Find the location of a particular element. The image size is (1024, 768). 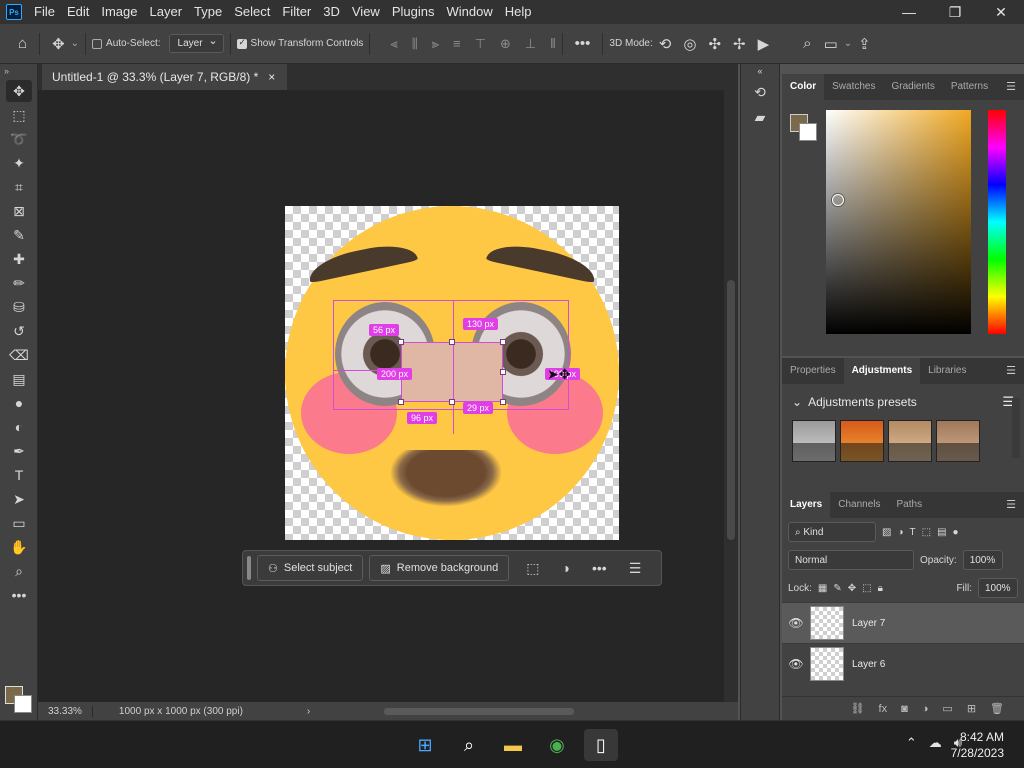

align-top-icon: ⊤ is located at coordinates (480, 44).